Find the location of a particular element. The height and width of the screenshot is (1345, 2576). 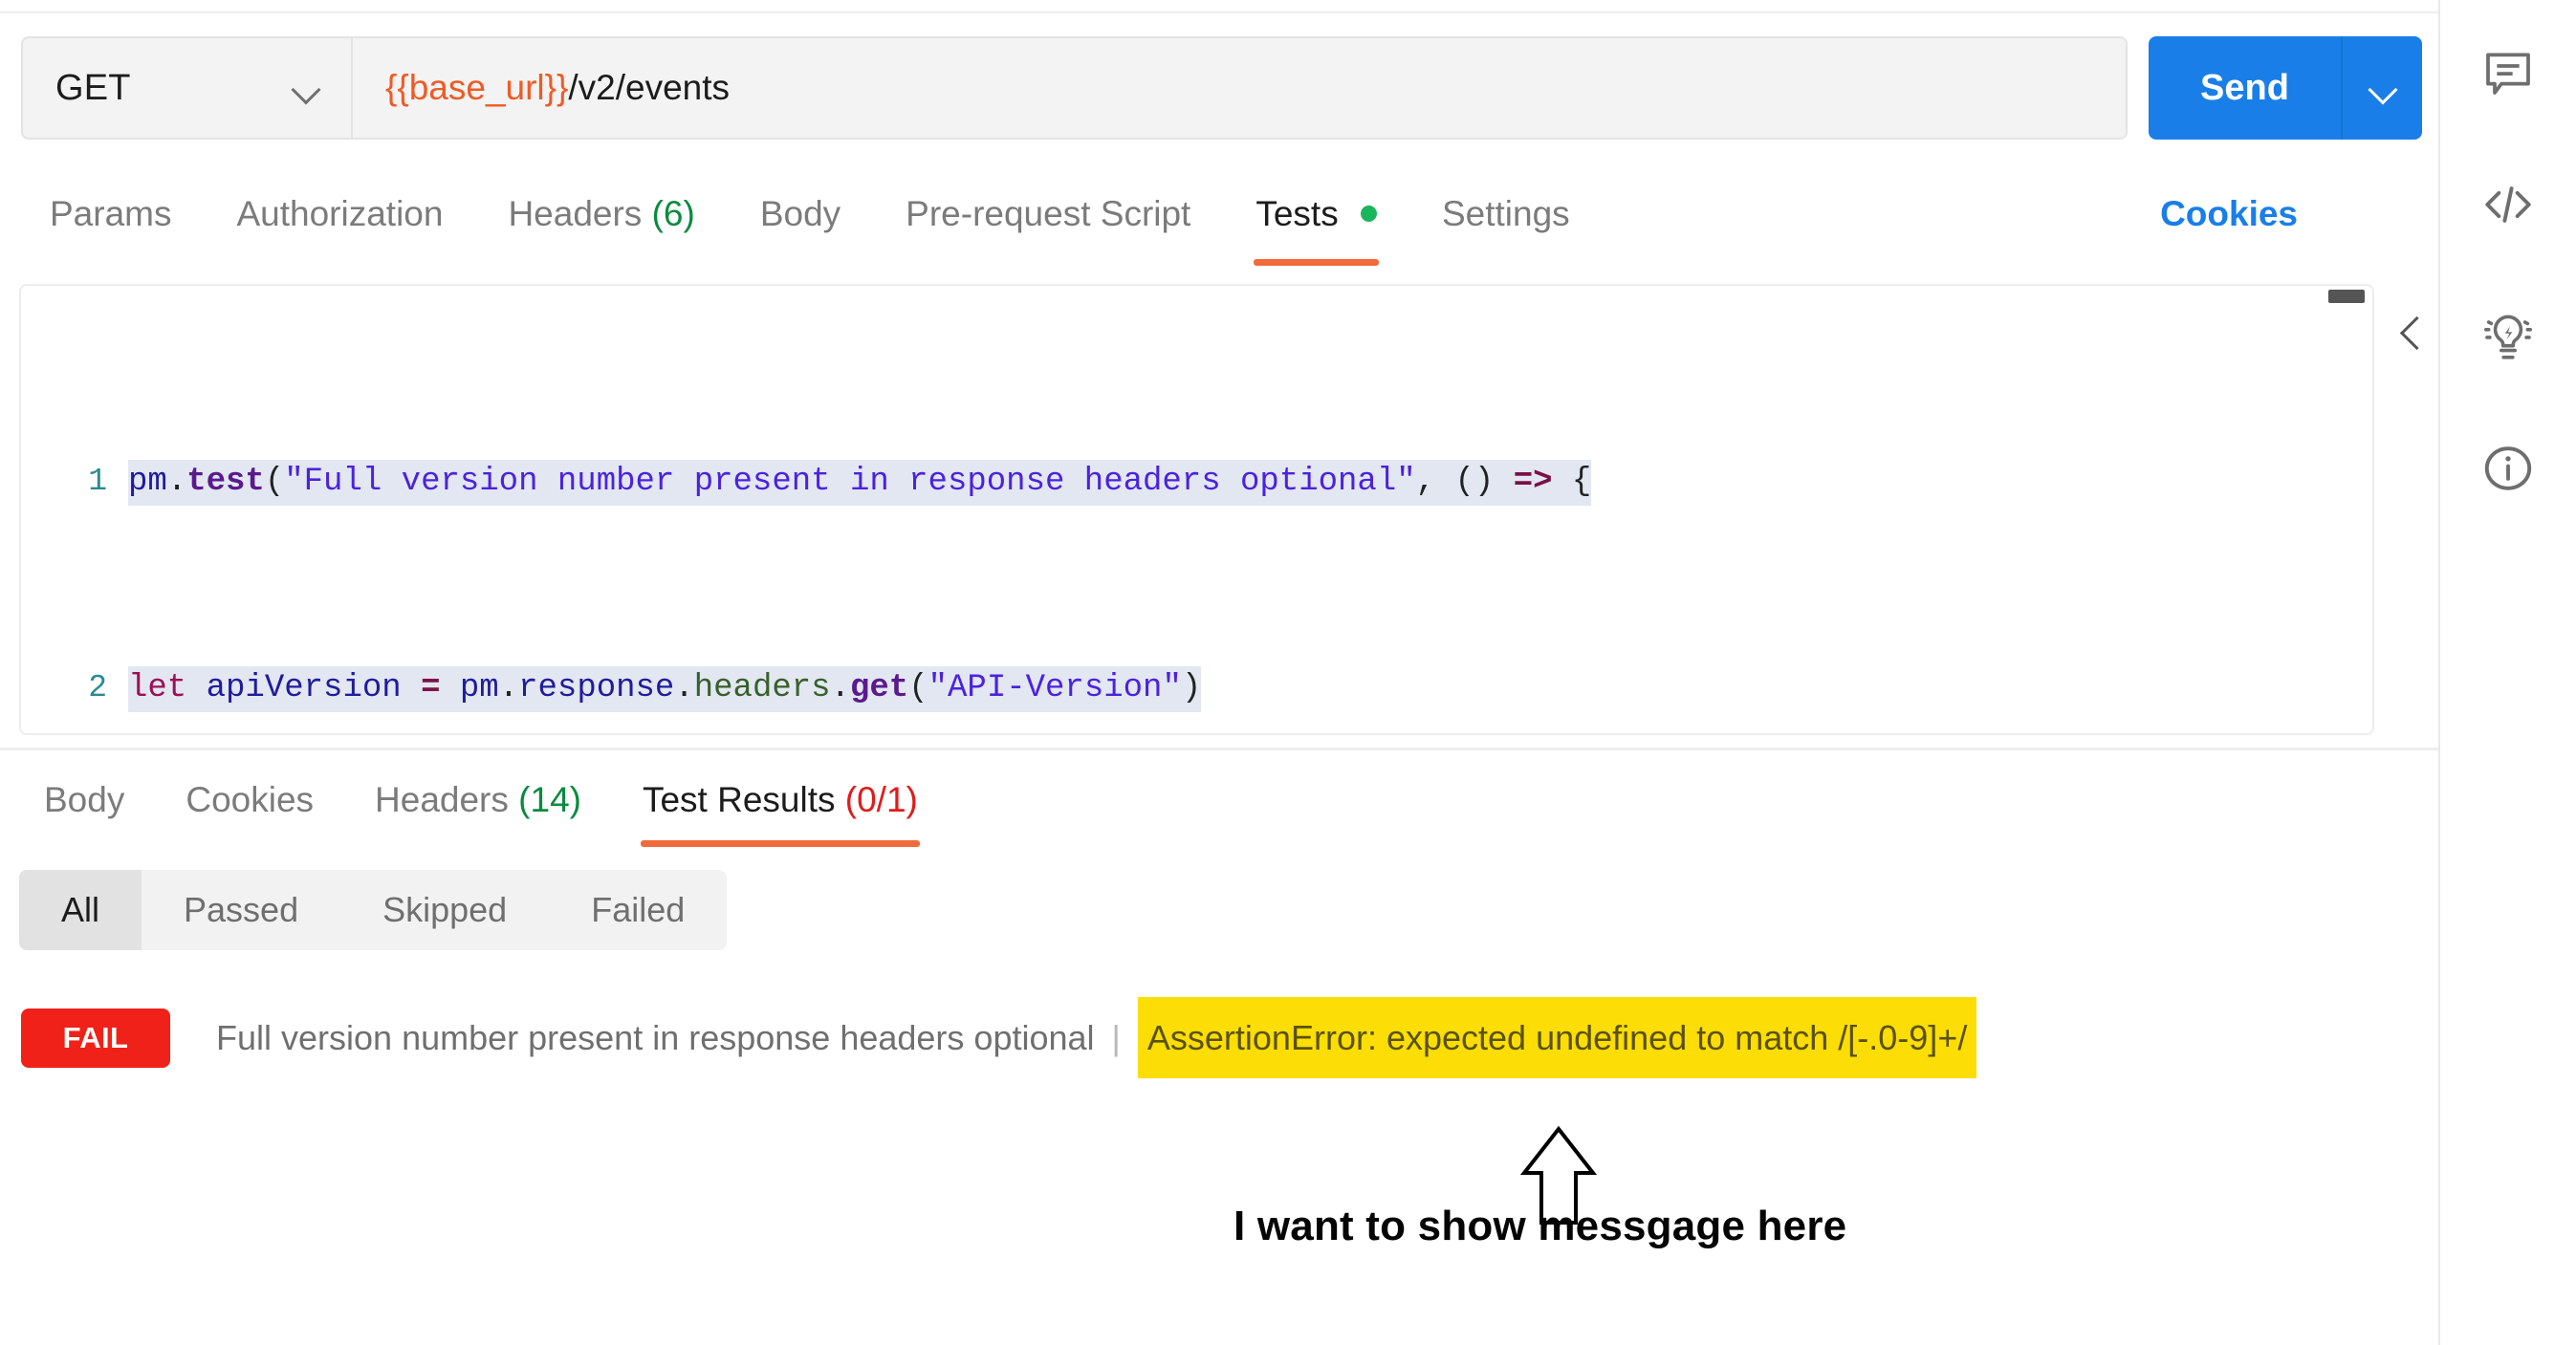

response-tab-count: (14) is located at coordinates (549, 799).